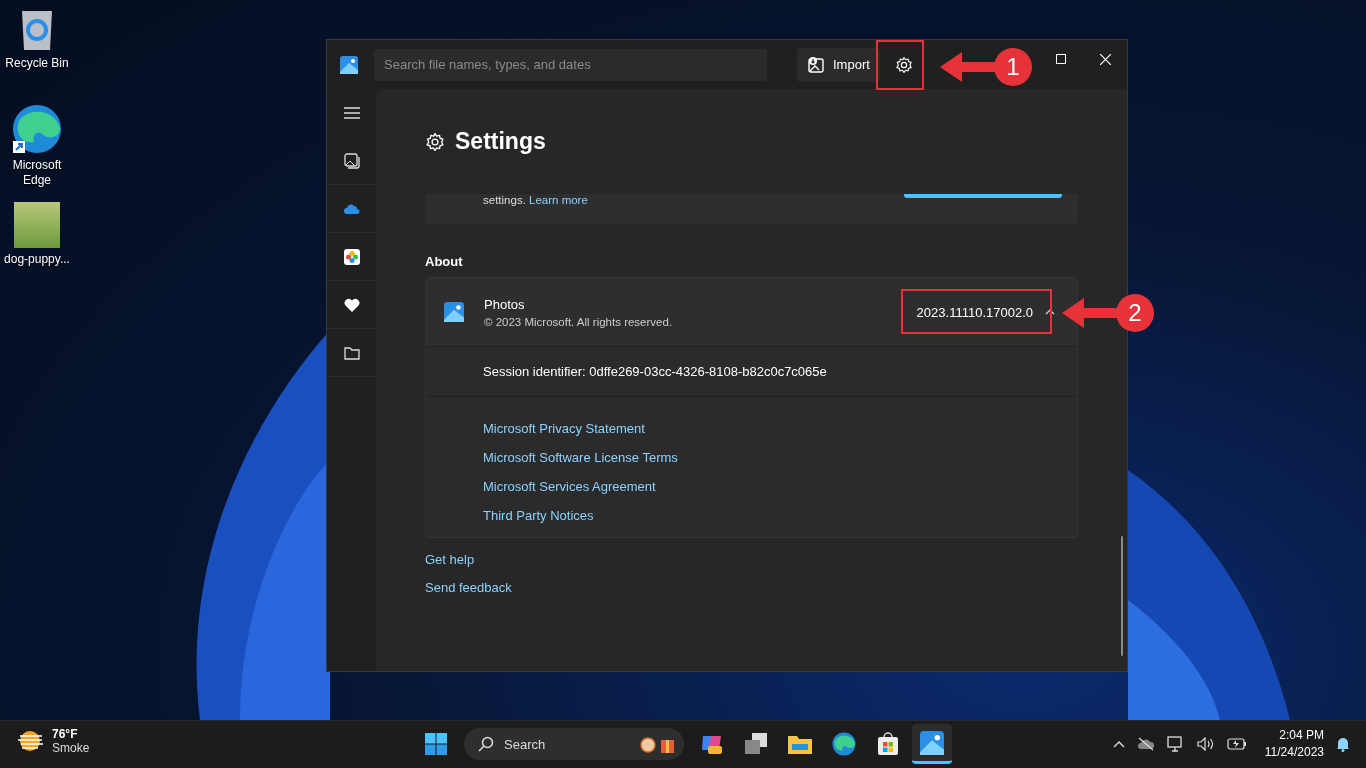 This screenshot has height=768, width=1366. I want to click on weather-widget: 76°F Smoke, so click(54, 741).